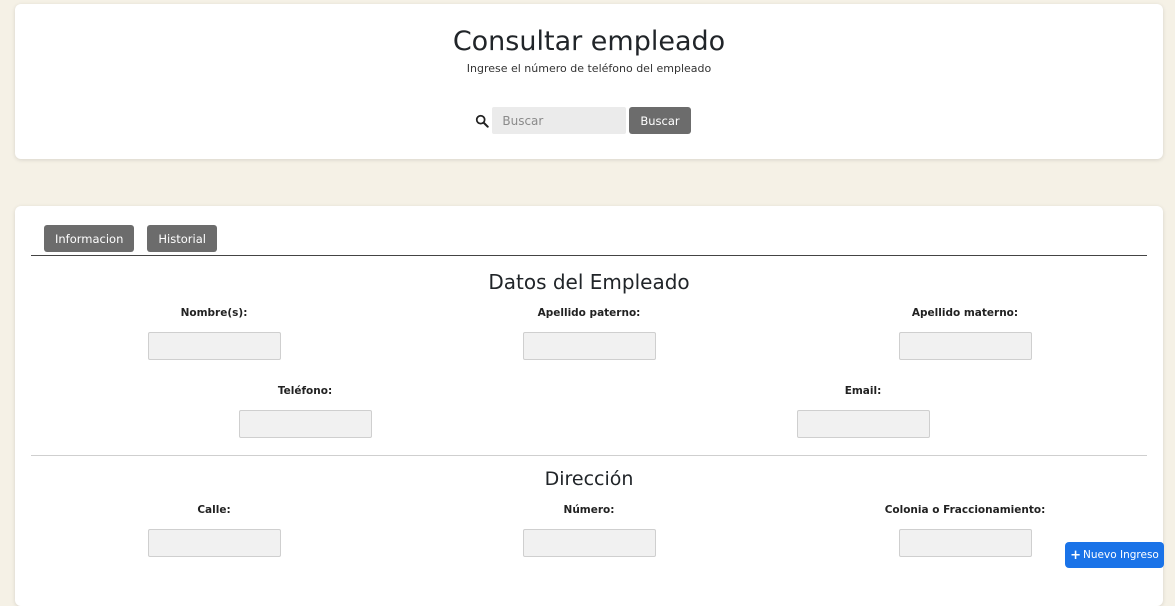 The height and width of the screenshot is (606, 1175). I want to click on email-input, so click(863, 424).